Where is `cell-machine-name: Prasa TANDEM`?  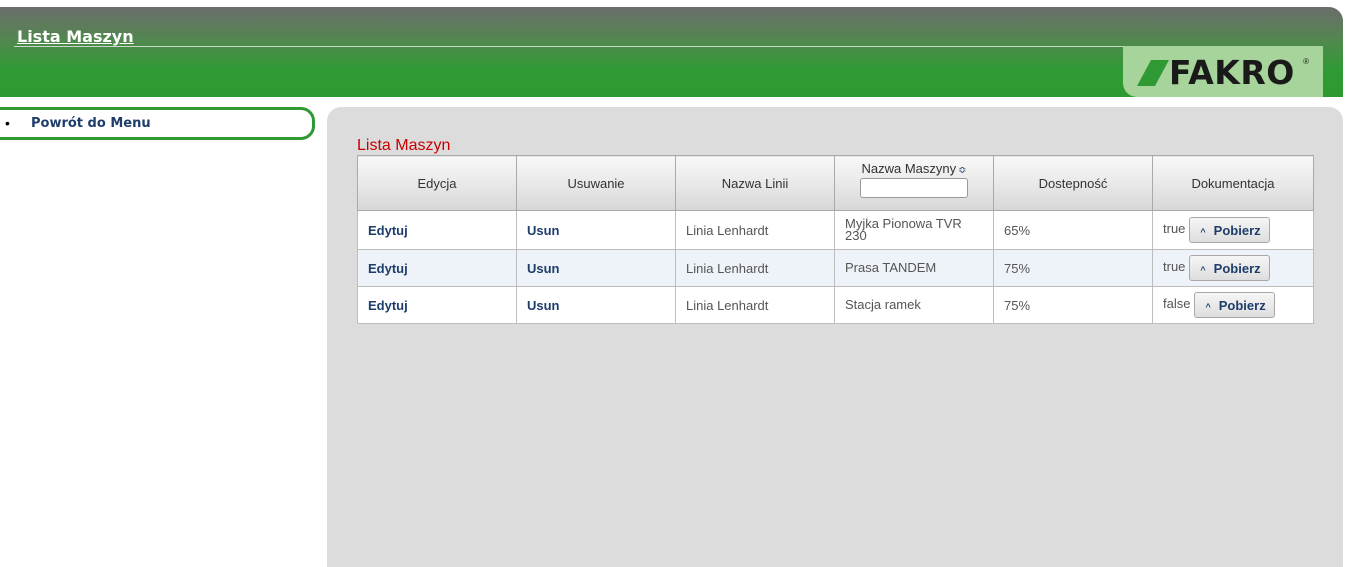 cell-machine-name: Prasa TANDEM is located at coordinates (914, 268).